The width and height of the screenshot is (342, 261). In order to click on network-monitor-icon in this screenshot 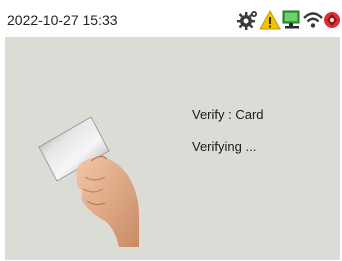, I will do `click(292, 22)`.